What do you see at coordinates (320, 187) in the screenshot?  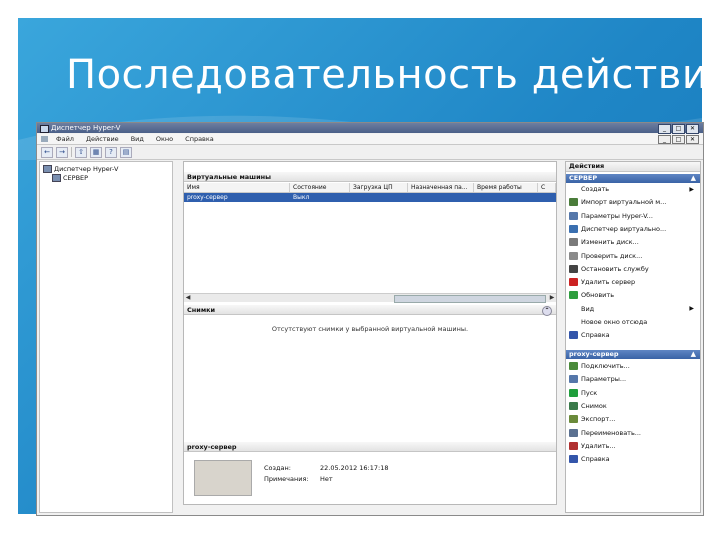 I see `col-state: Состояние` at bounding box center [320, 187].